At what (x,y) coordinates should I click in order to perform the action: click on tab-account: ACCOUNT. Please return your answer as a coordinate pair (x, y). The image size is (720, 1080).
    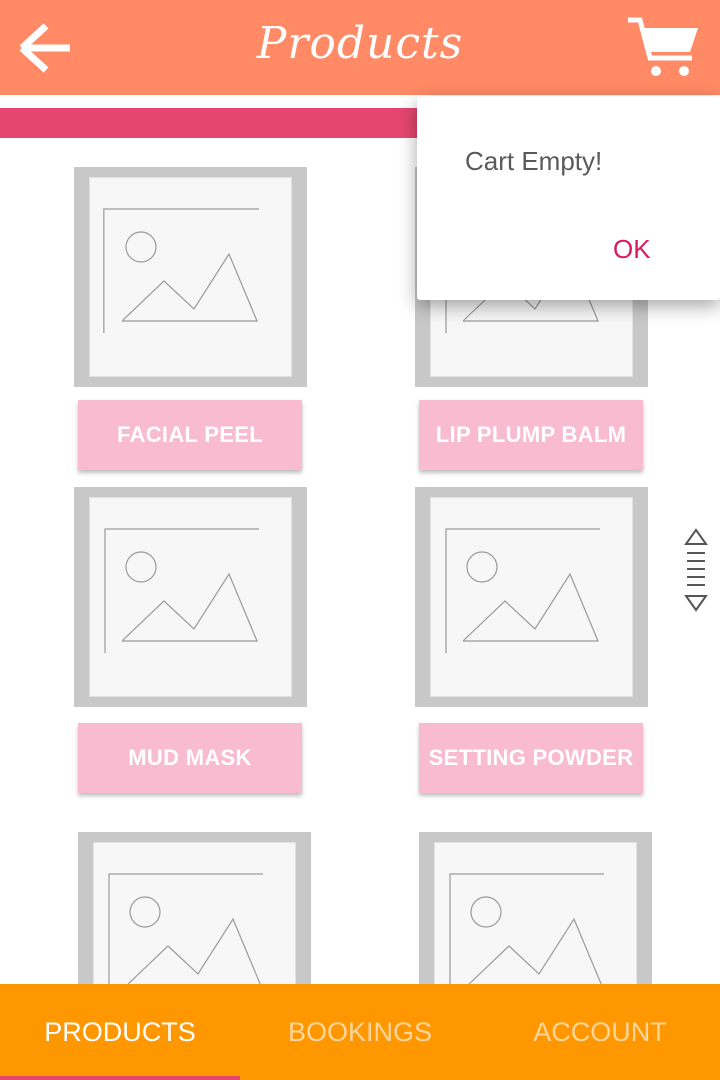
    Looking at the image, I should click on (600, 1032).